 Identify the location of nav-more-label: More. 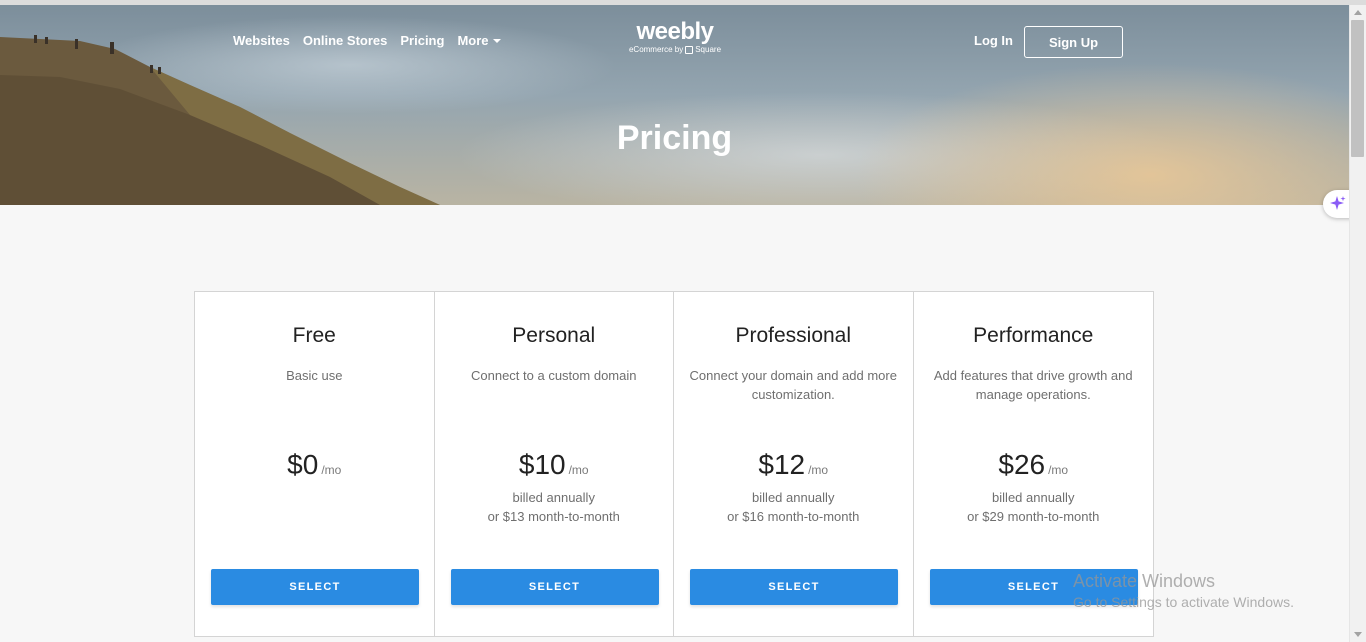
(473, 40).